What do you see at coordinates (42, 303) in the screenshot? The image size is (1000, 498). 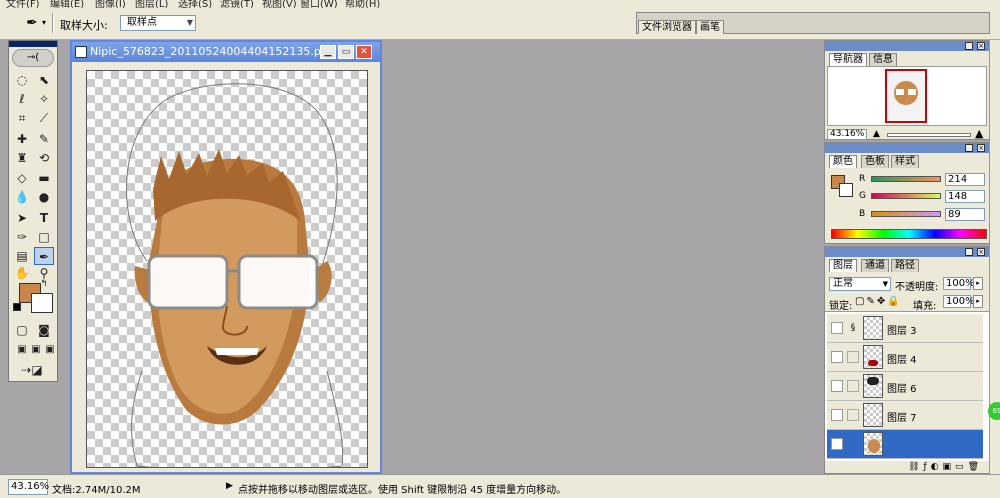 I see `background-color-swatch` at bounding box center [42, 303].